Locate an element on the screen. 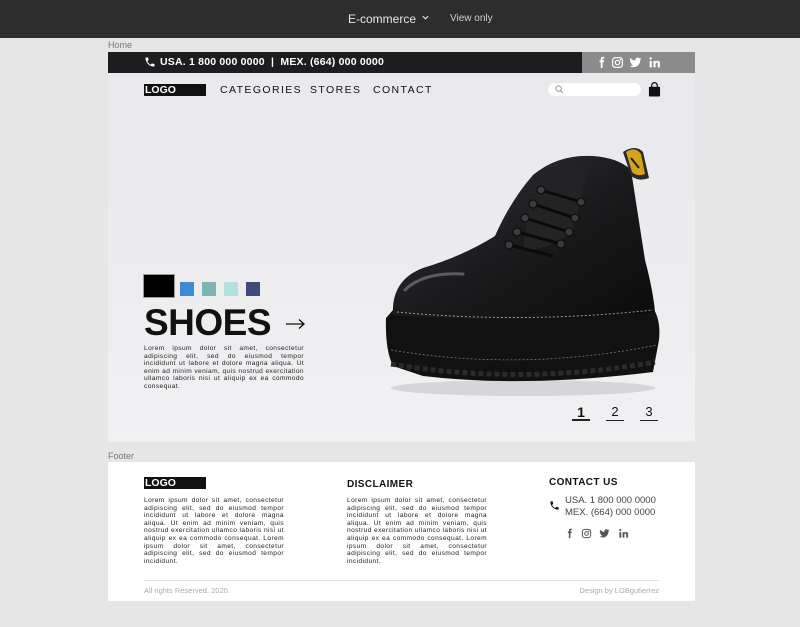 The width and height of the screenshot is (800, 627). page-1: 1 is located at coordinates (581, 412).